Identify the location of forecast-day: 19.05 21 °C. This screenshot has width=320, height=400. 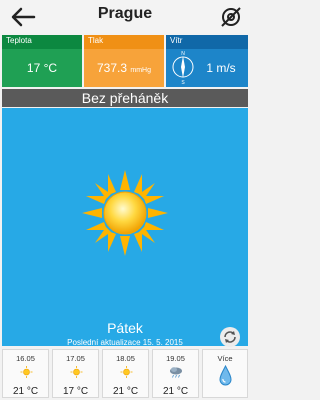
(175, 373).